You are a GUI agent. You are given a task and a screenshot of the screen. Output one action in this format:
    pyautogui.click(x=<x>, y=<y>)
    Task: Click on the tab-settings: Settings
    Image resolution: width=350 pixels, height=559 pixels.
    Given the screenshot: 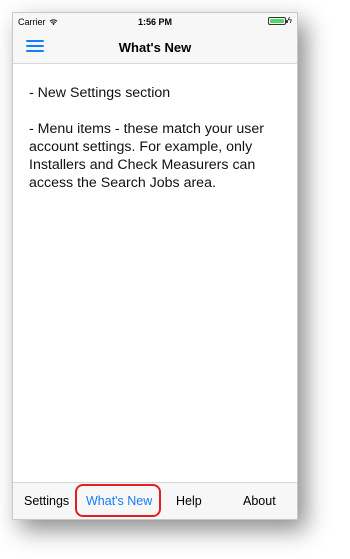 What is the action you would take?
    pyautogui.click(x=46, y=501)
    